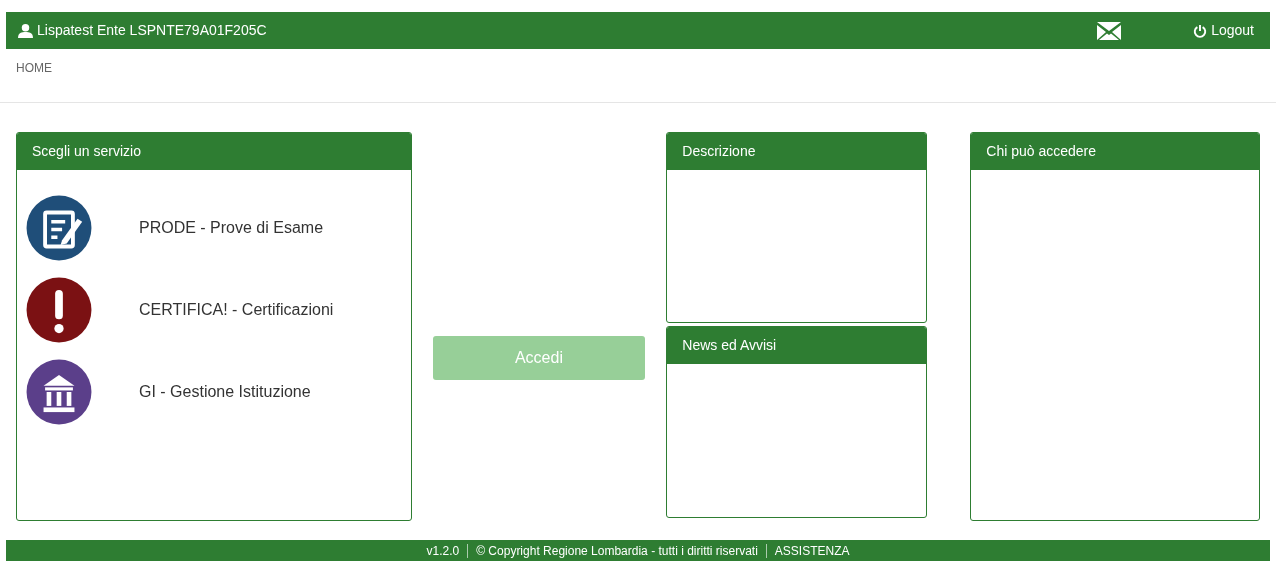  What do you see at coordinates (1200, 30) in the screenshot?
I see `power-icon` at bounding box center [1200, 30].